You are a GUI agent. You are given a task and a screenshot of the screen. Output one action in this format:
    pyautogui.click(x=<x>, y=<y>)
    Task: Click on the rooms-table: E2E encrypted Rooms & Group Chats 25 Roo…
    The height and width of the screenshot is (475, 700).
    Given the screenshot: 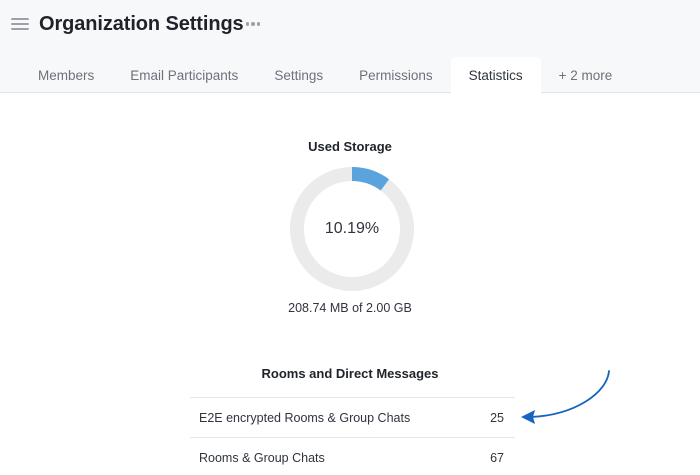 What is the action you would take?
    pyautogui.click(x=352, y=436)
    